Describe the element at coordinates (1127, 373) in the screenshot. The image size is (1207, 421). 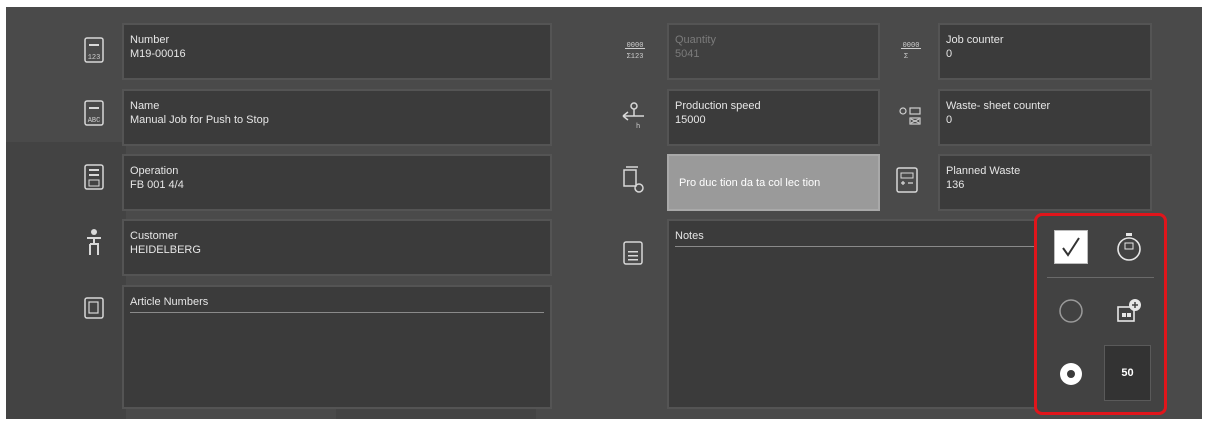
I see `value-input: 50` at that location.